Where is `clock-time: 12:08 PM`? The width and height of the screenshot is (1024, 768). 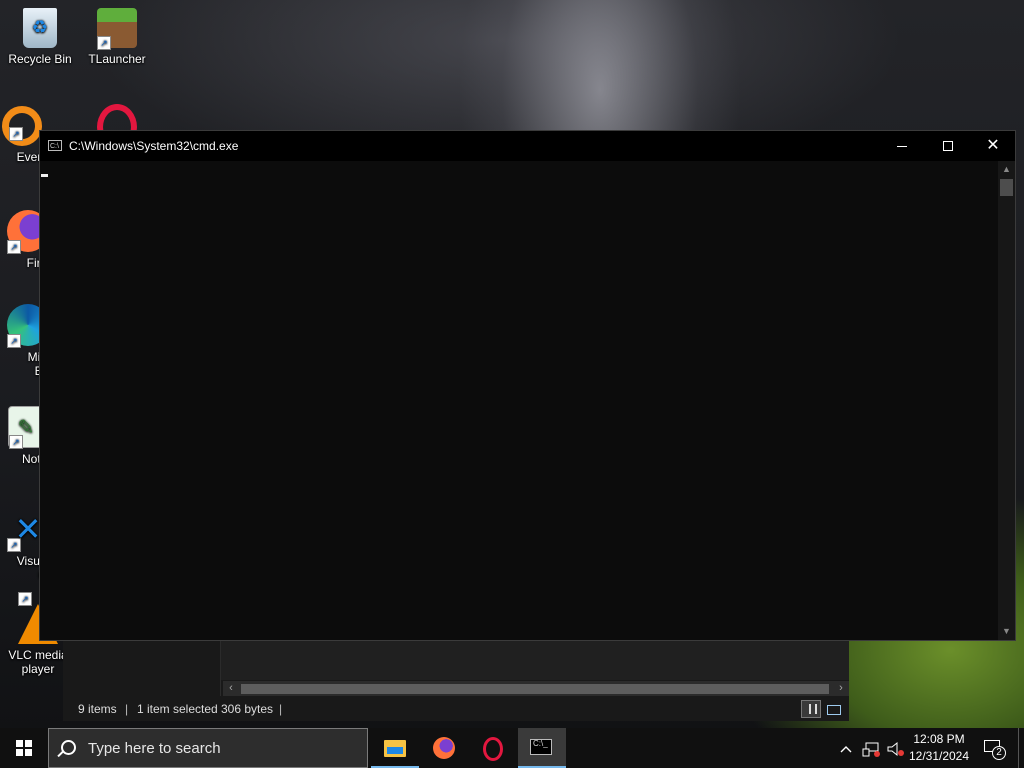 clock-time: 12:08 PM is located at coordinates (939, 739).